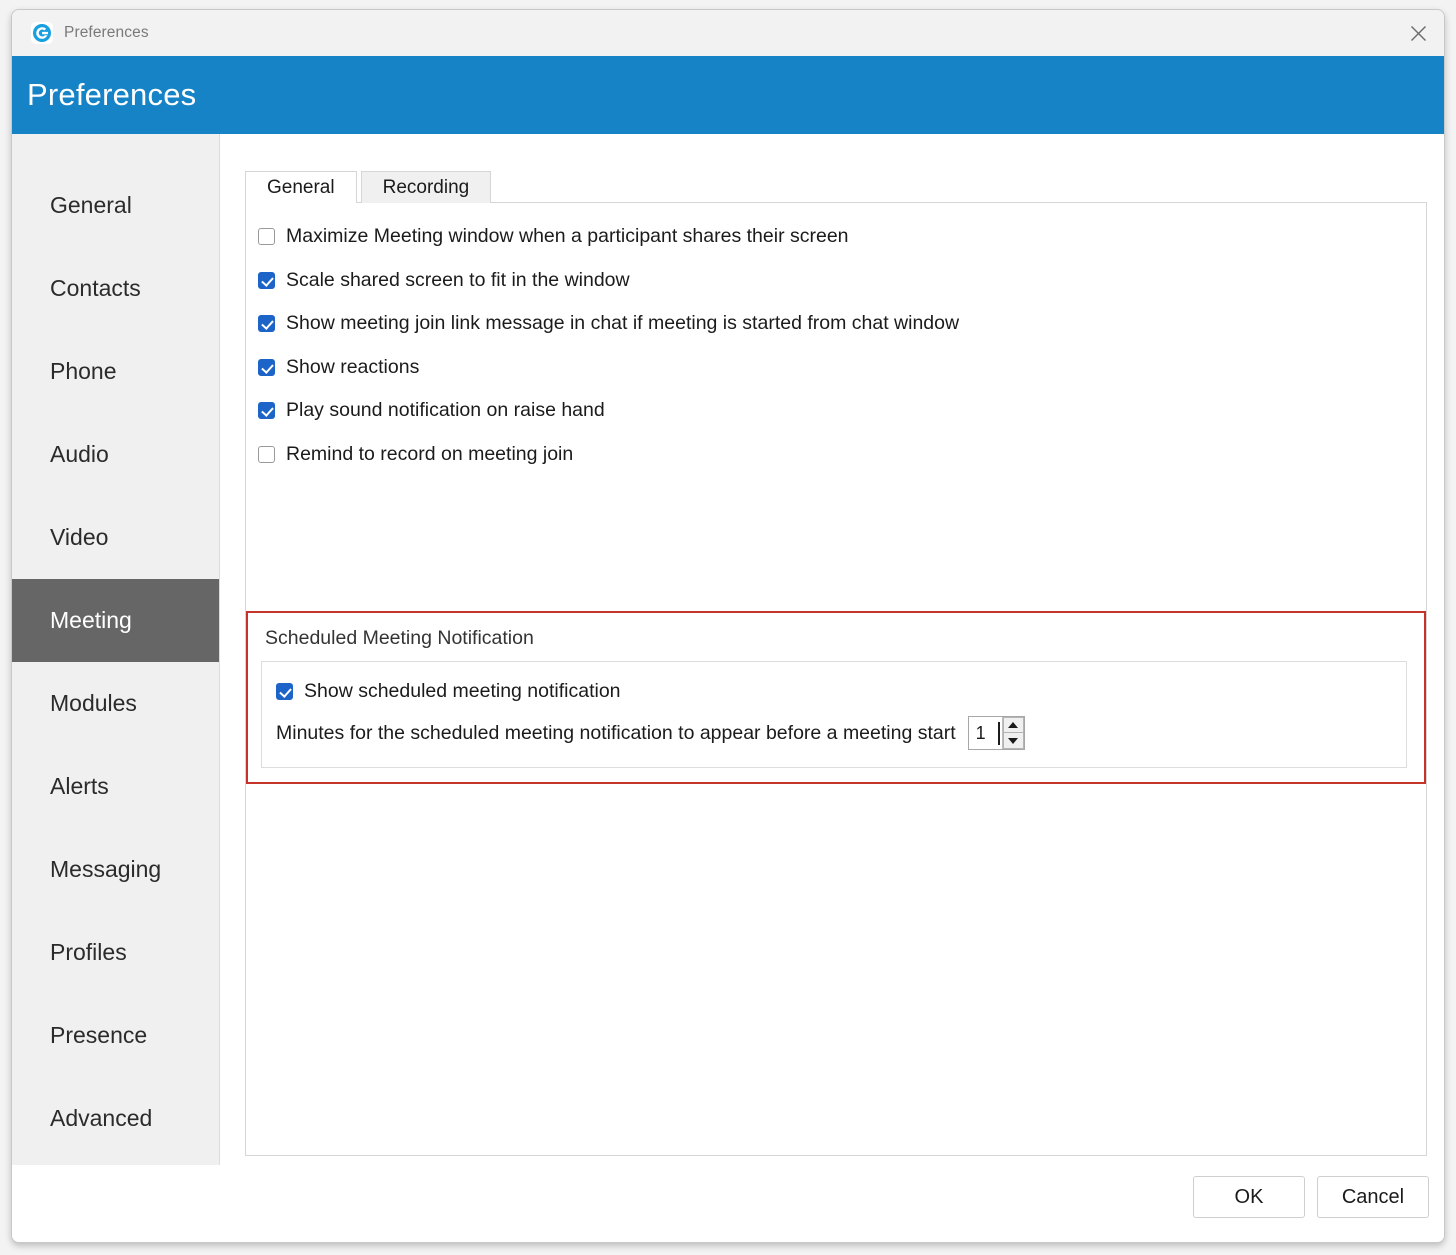 This screenshot has width=1456, height=1255. I want to click on sidebar-item-label: Advanced, so click(101, 1118).